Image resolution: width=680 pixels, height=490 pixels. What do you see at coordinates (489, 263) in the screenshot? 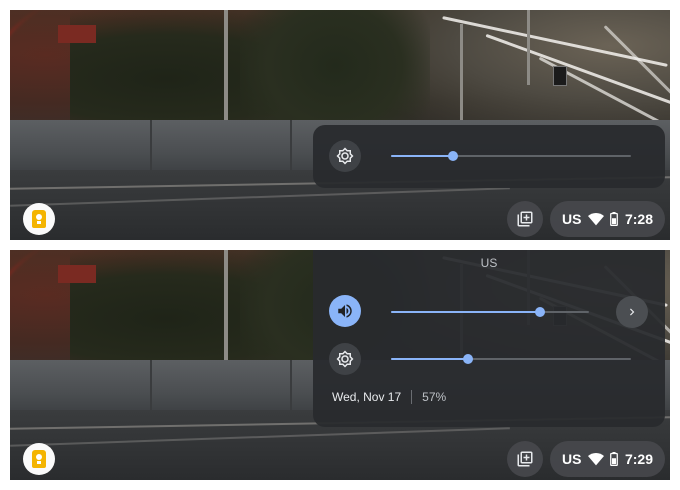
I see `ime-label: US` at bounding box center [489, 263].